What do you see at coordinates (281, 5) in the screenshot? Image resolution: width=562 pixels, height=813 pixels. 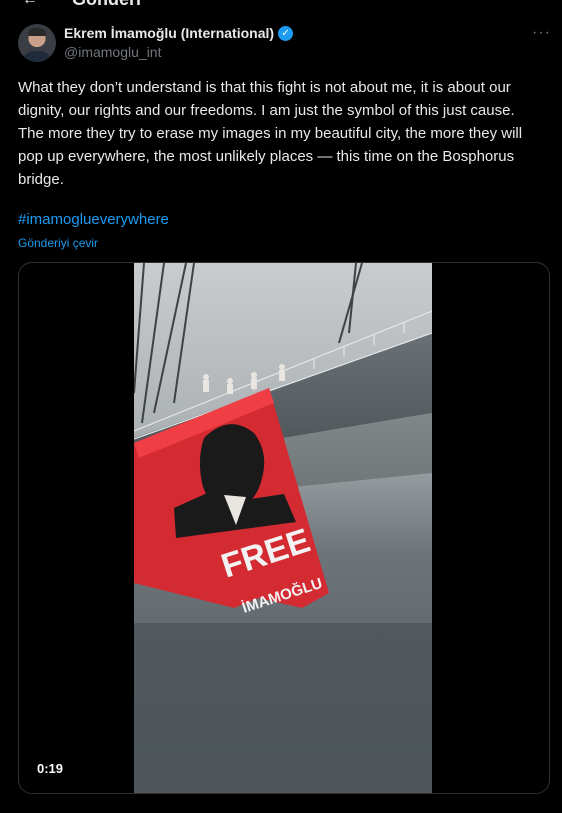 I see `top-bar: ← Gönderi` at bounding box center [281, 5].